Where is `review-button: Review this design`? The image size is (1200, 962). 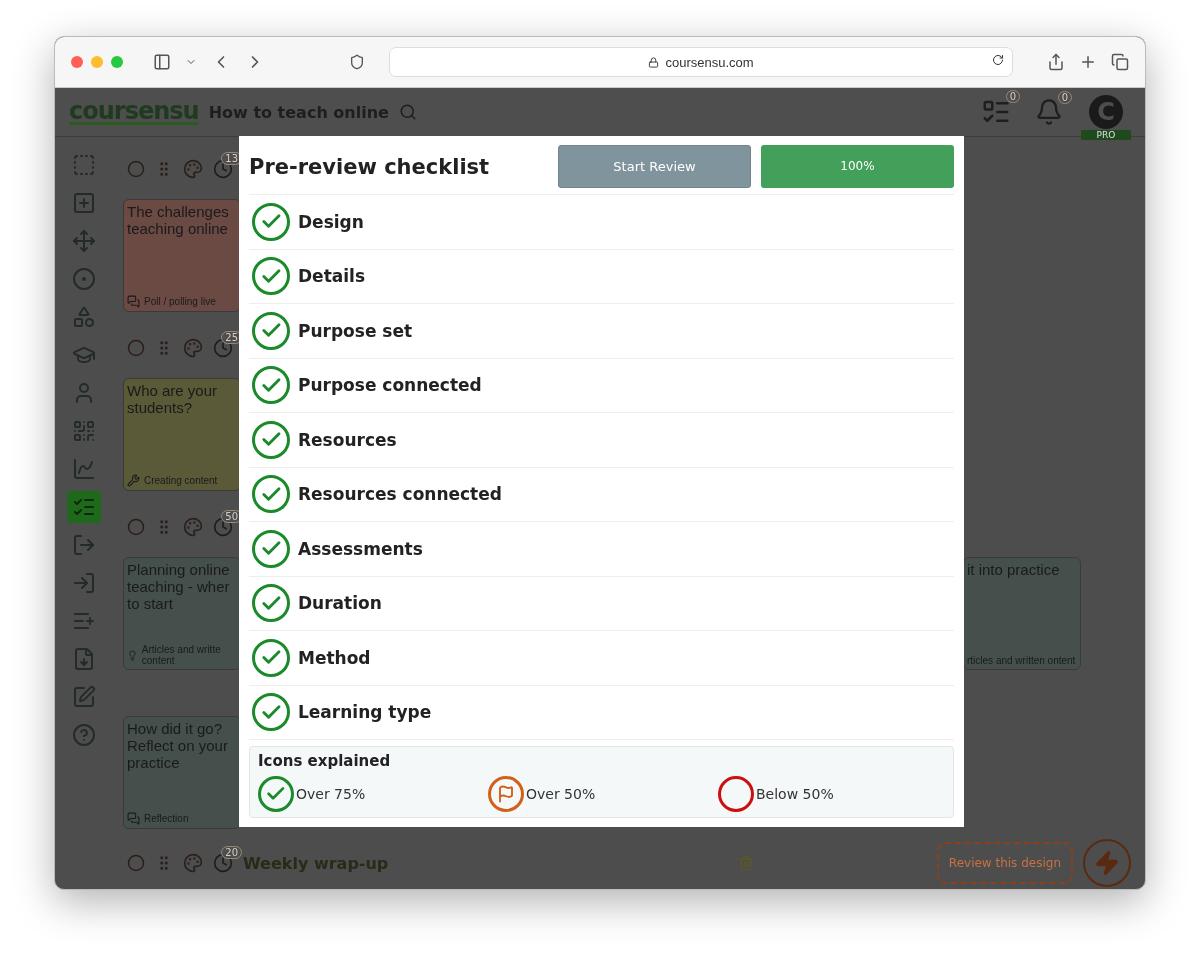 review-button: Review this design is located at coordinates (1004, 863).